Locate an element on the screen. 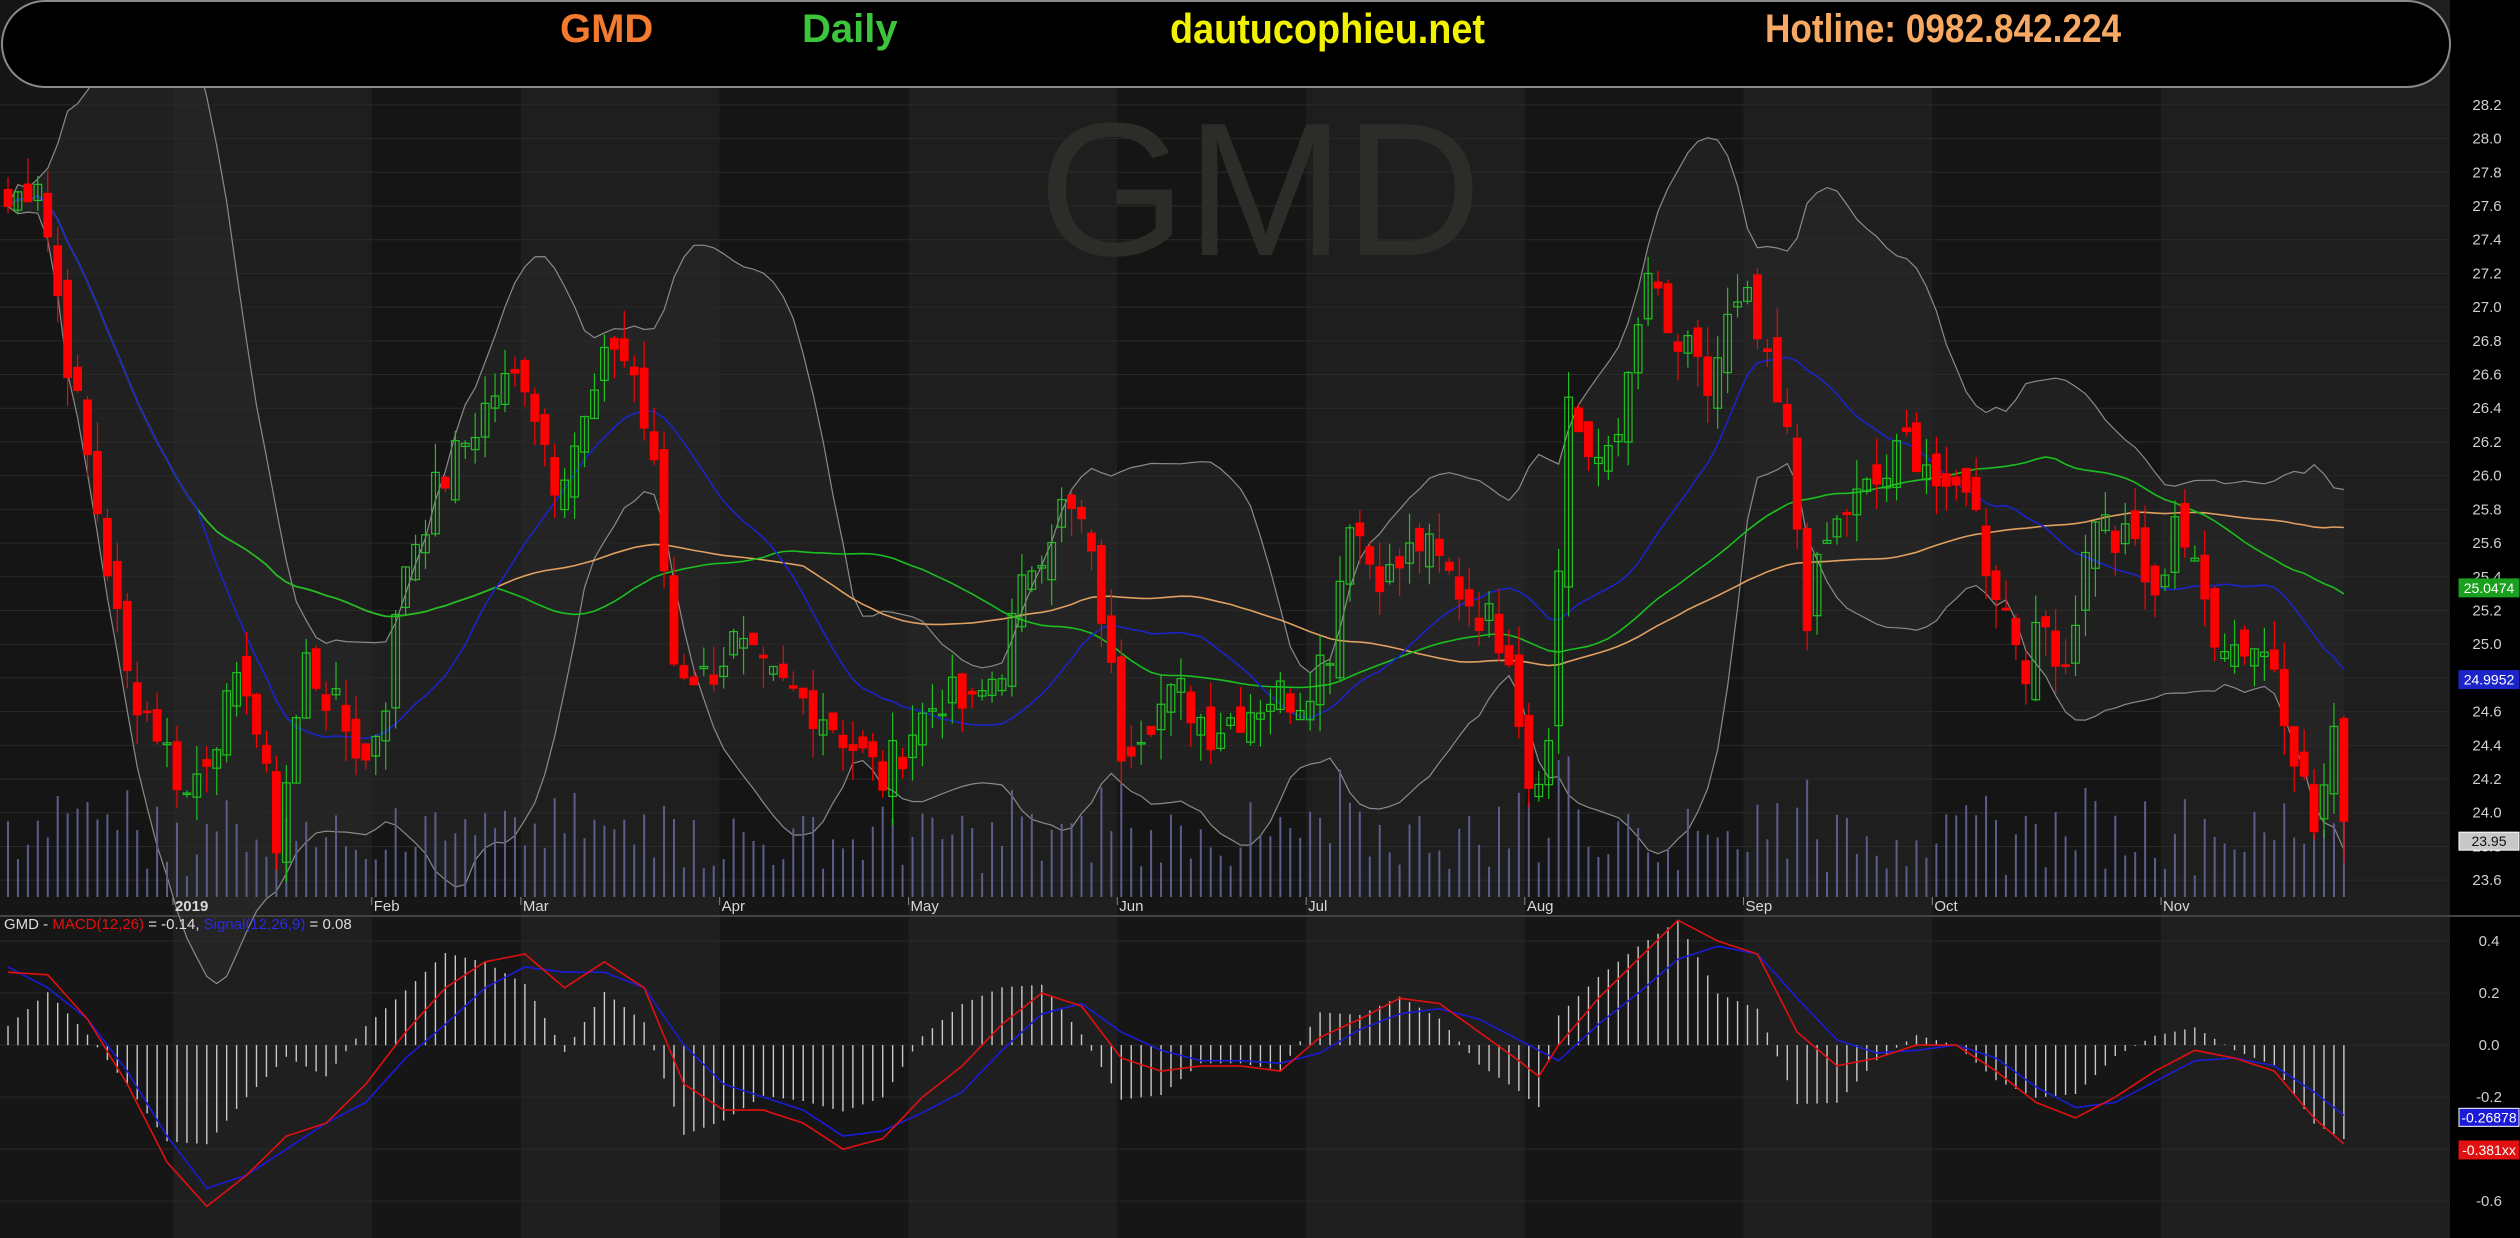  price-tick-label: 24.6 is located at coordinates (2486, 712).